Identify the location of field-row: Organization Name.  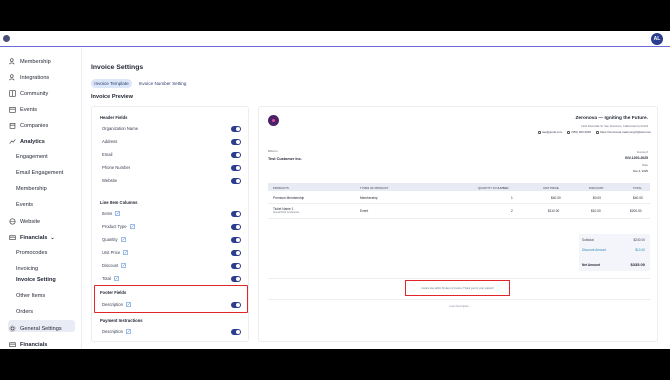
(120, 128).